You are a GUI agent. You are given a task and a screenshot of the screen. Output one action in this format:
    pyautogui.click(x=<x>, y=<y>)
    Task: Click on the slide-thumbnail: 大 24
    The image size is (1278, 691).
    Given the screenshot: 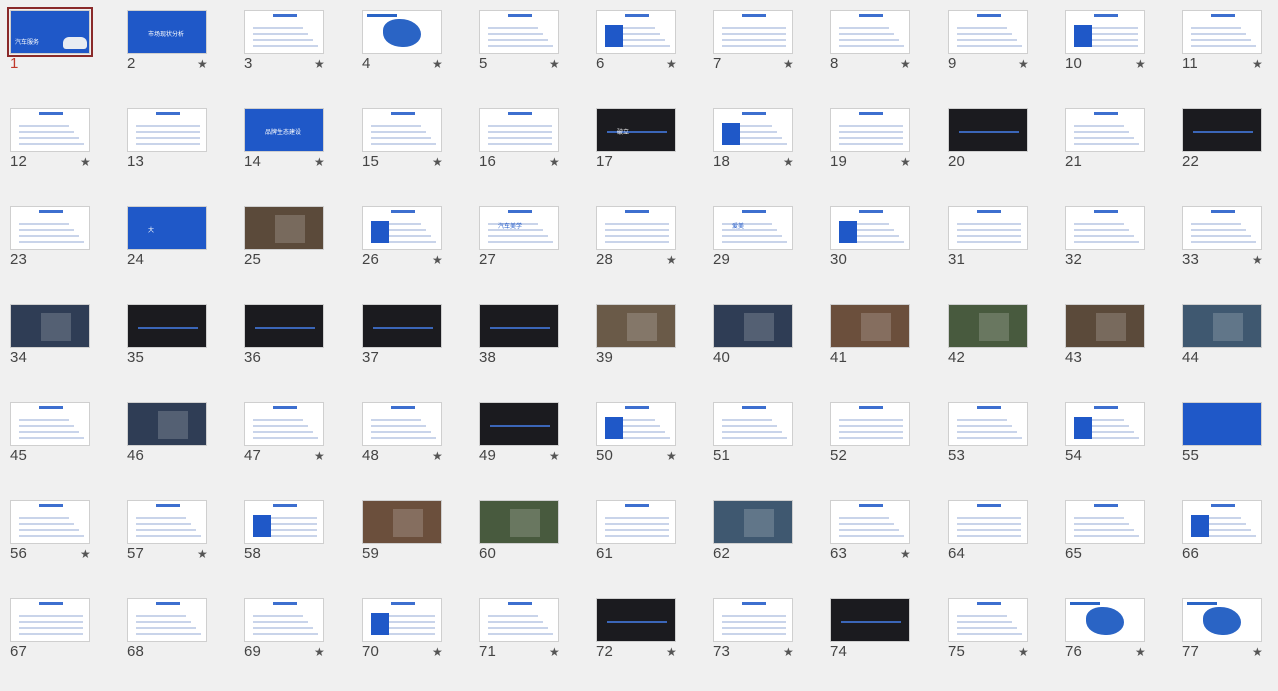 What is the action you would take?
    pyautogui.click(x=175, y=245)
    